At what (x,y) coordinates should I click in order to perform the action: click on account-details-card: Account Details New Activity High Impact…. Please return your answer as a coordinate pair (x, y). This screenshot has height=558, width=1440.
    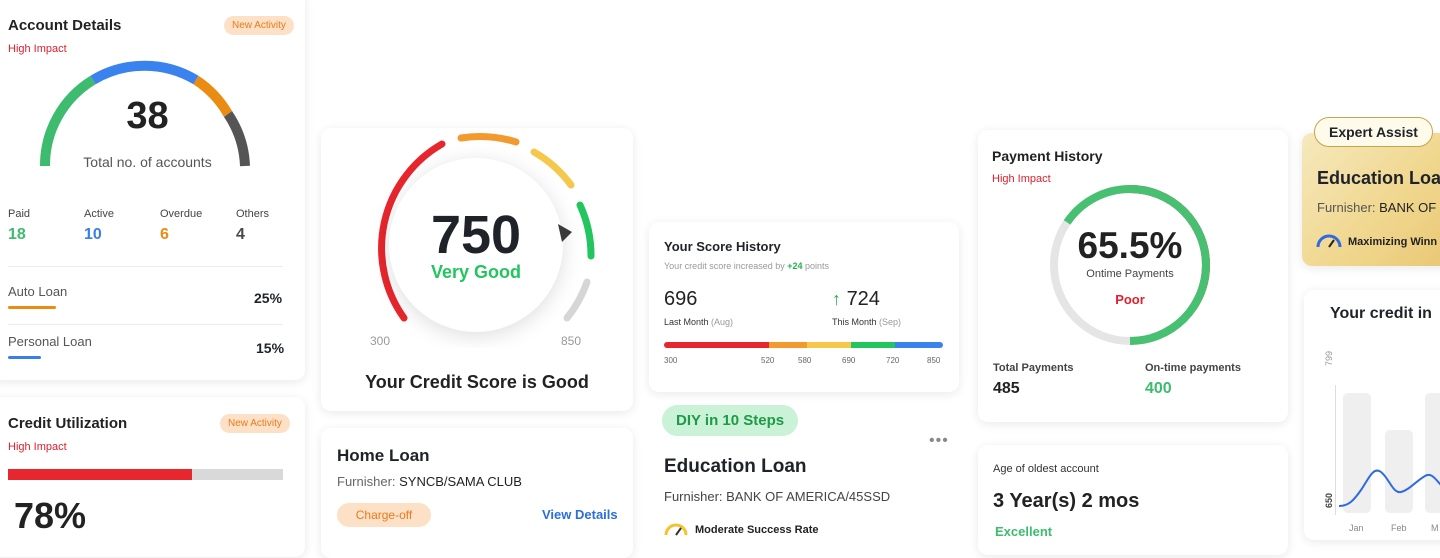
    Looking at the image, I should click on (152, 190).